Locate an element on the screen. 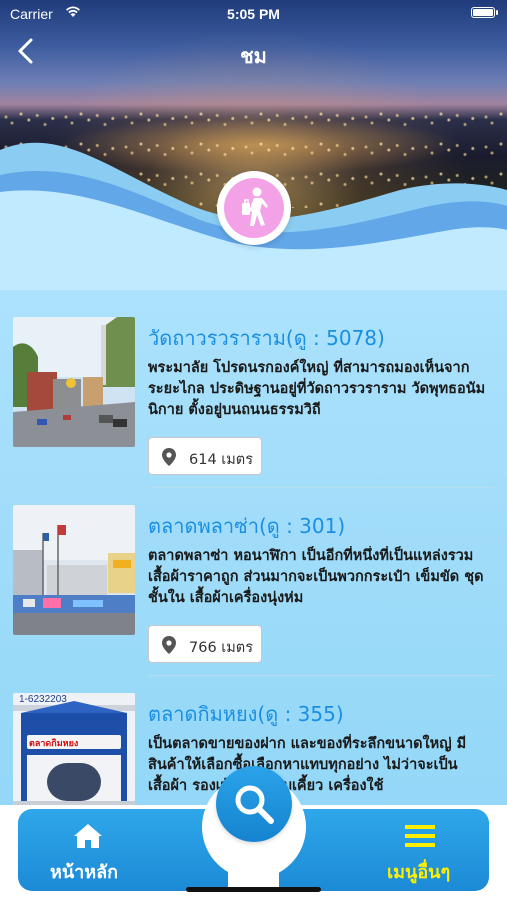  distance-label: 614 เมตร is located at coordinates (221, 460).